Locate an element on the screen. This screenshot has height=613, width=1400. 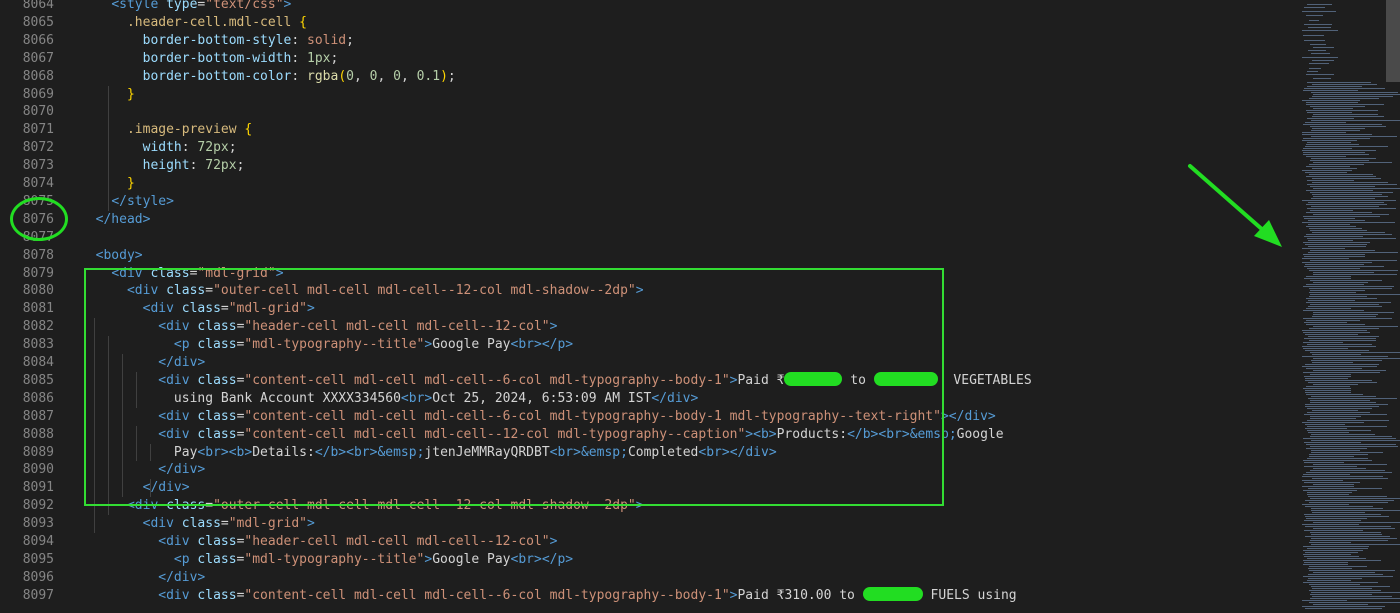
code-line: 8078 <body> is located at coordinates (648, 256).